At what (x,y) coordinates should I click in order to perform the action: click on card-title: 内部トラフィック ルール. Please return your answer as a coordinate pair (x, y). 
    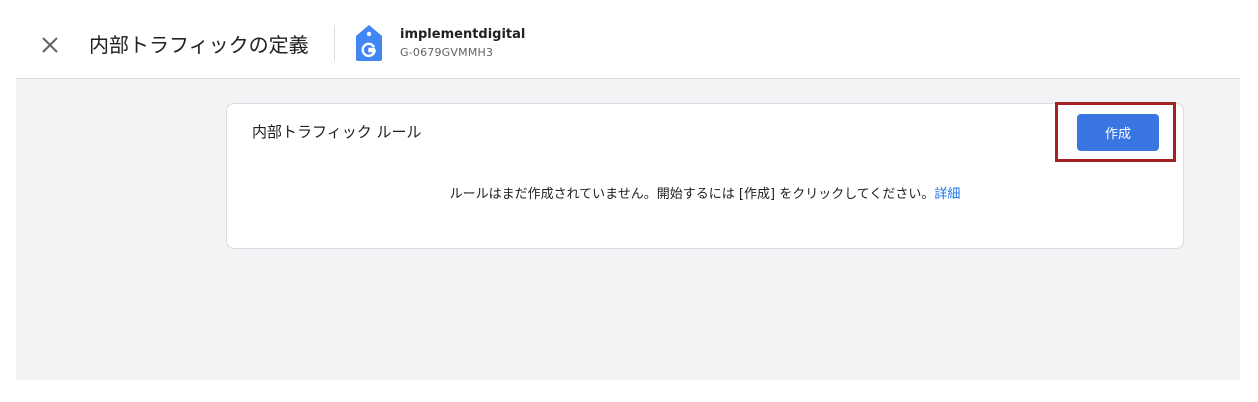
    Looking at the image, I should click on (337, 132).